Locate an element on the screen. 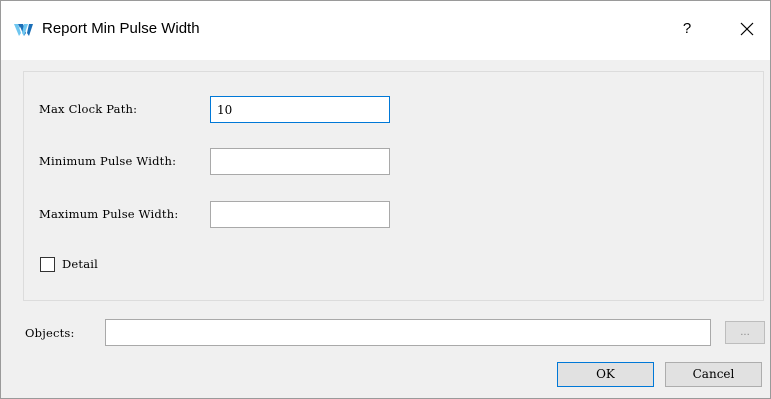 The image size is (771, 399). close-icon is located at coordinates (747, 29).